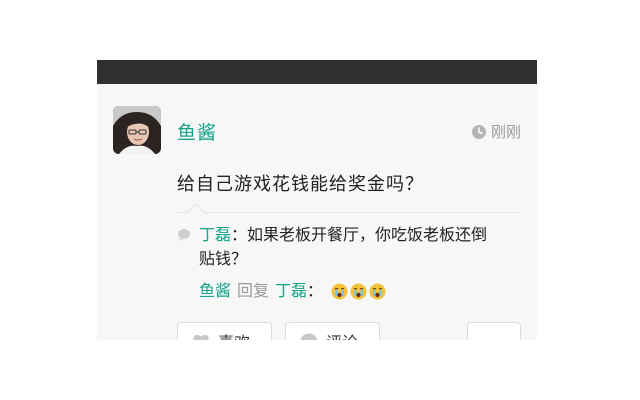 The height and width of the screenshot is (400, 640). Describe the element at coordinates (494, 336) in the screenshot. I see `more-dots-icon` at that location.